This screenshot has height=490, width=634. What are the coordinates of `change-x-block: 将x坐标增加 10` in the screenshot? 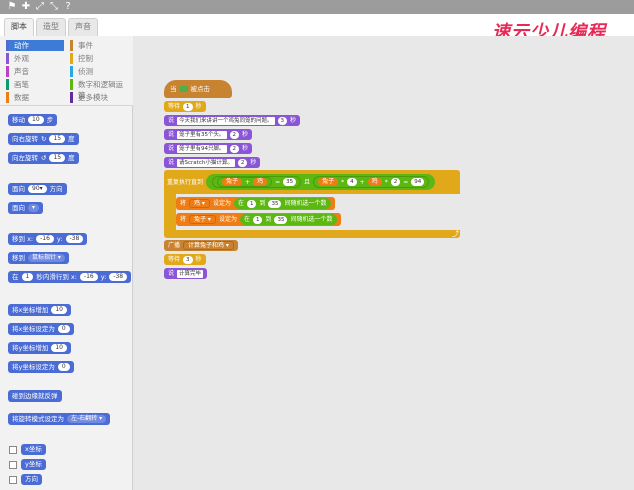 It's located at (39, 310).